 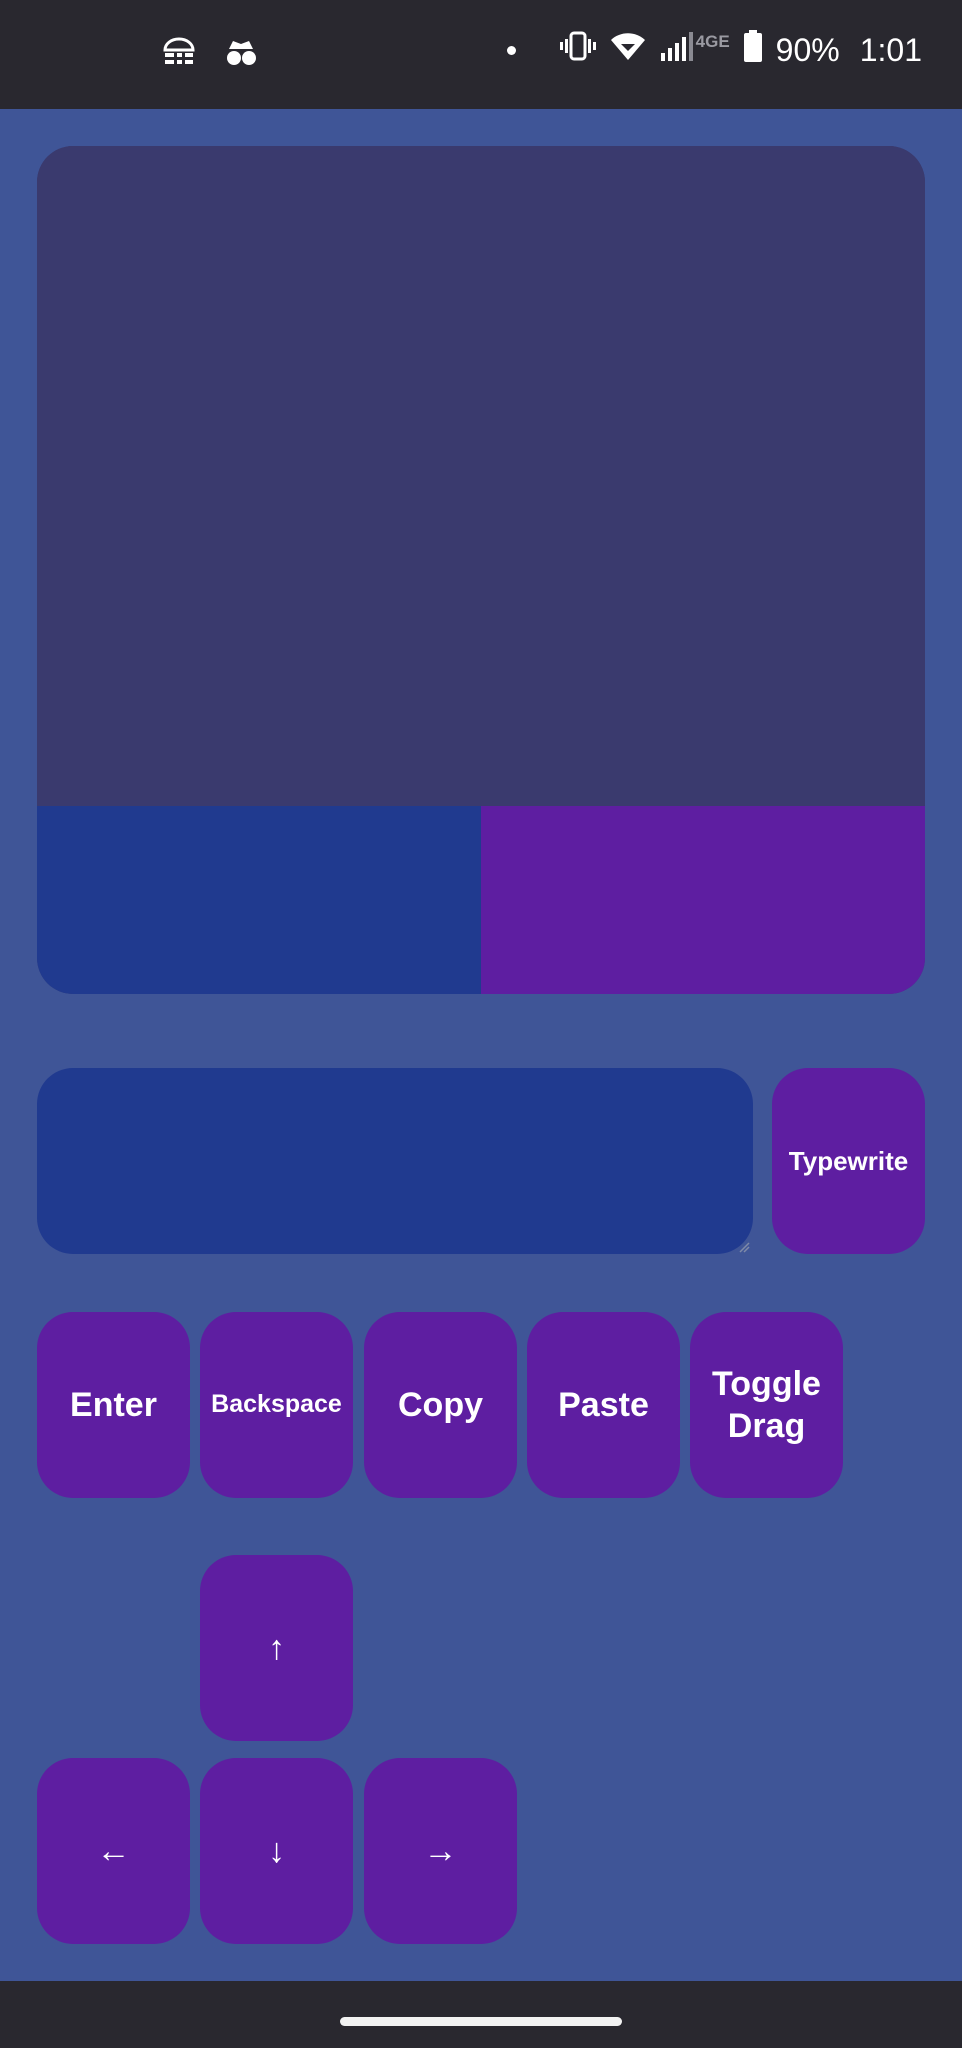 I want to click on toggle-drag-button: Toggle Drag, so click(x=766, y=1405).